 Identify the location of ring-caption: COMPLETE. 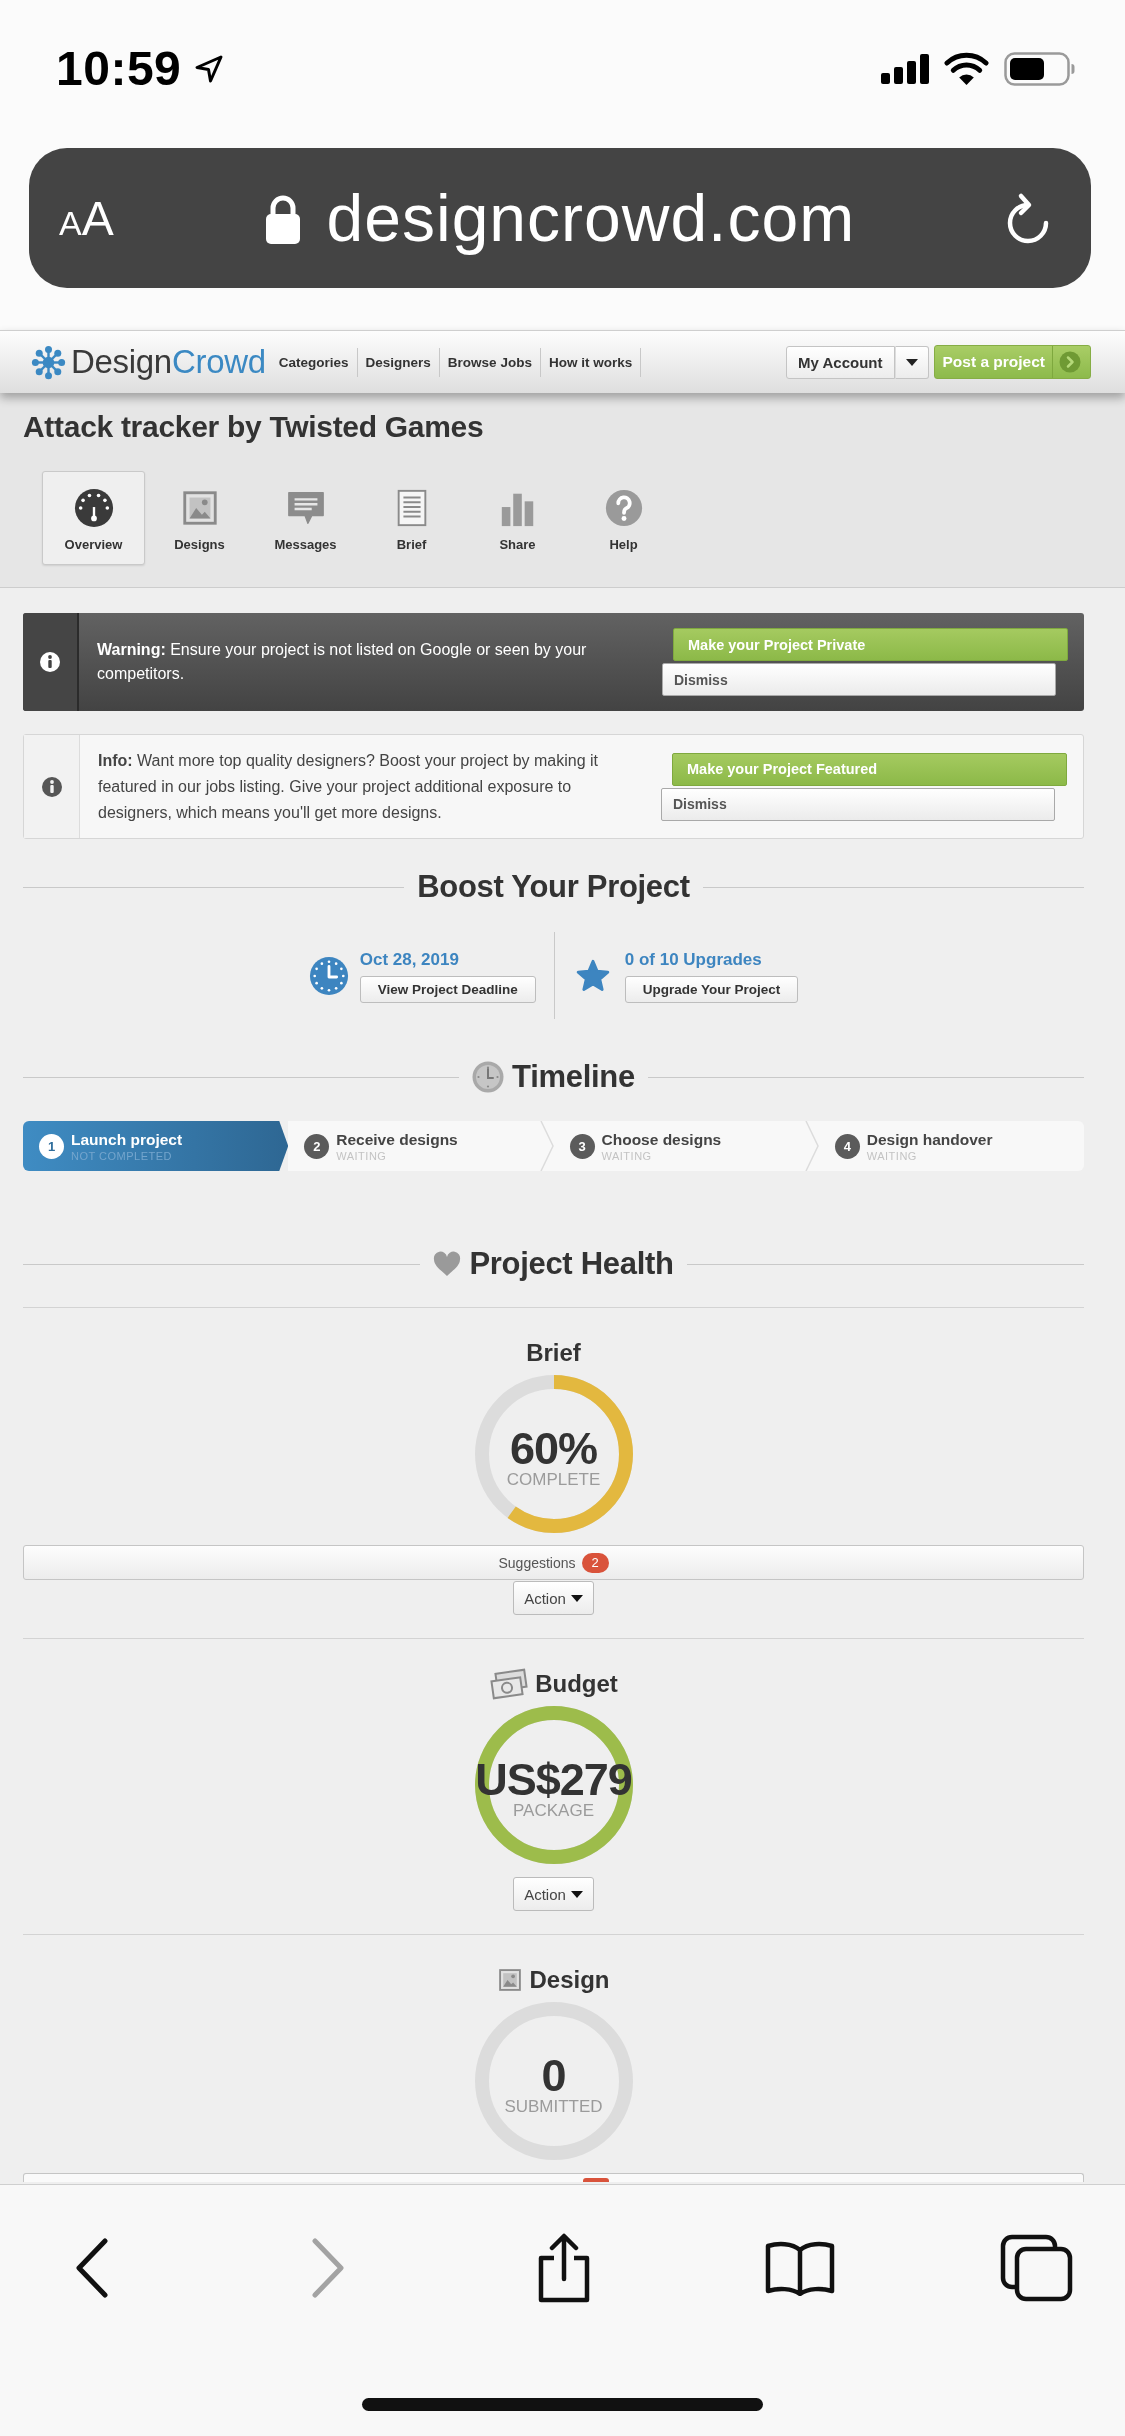
(553, 1480).